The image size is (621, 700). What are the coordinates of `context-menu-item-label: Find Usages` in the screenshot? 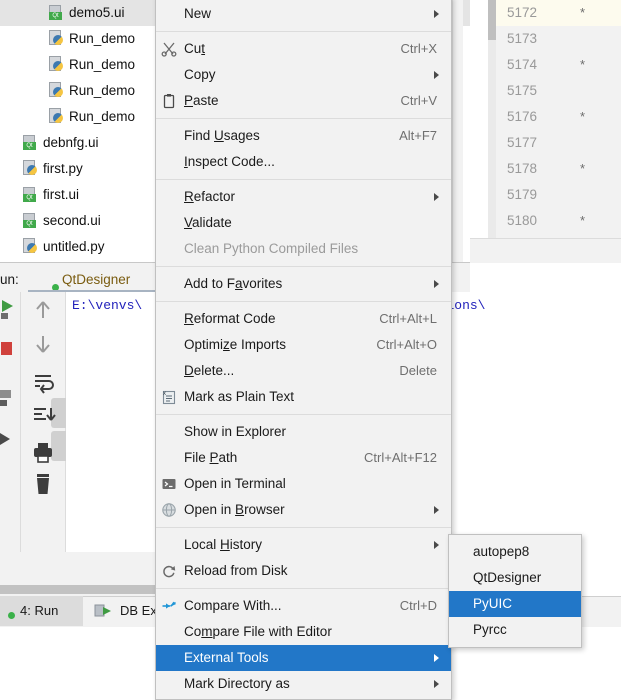 It's located at (222, 135).